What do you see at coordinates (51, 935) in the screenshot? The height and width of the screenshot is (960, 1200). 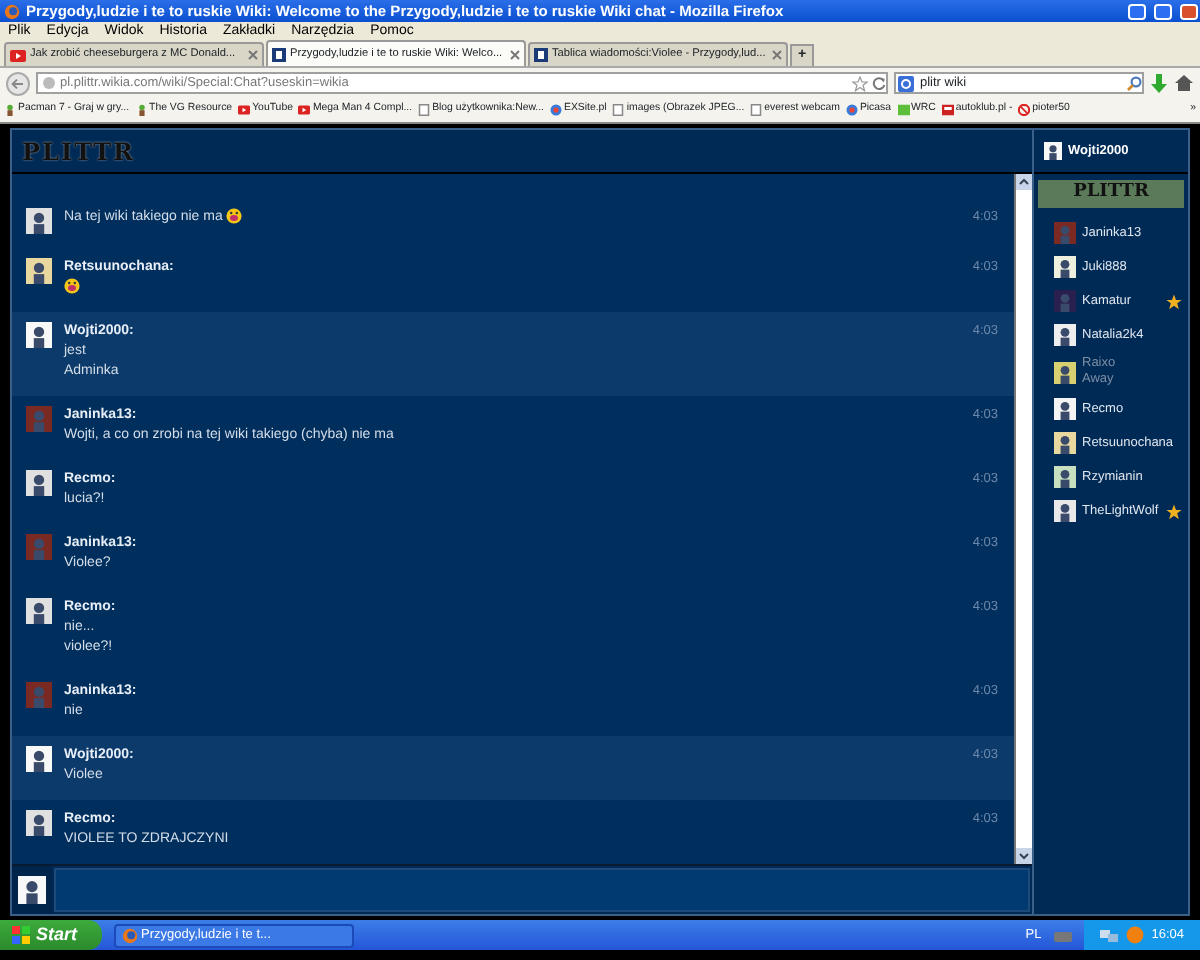 I see `start-button: Start` at bounding box center [51, 935].